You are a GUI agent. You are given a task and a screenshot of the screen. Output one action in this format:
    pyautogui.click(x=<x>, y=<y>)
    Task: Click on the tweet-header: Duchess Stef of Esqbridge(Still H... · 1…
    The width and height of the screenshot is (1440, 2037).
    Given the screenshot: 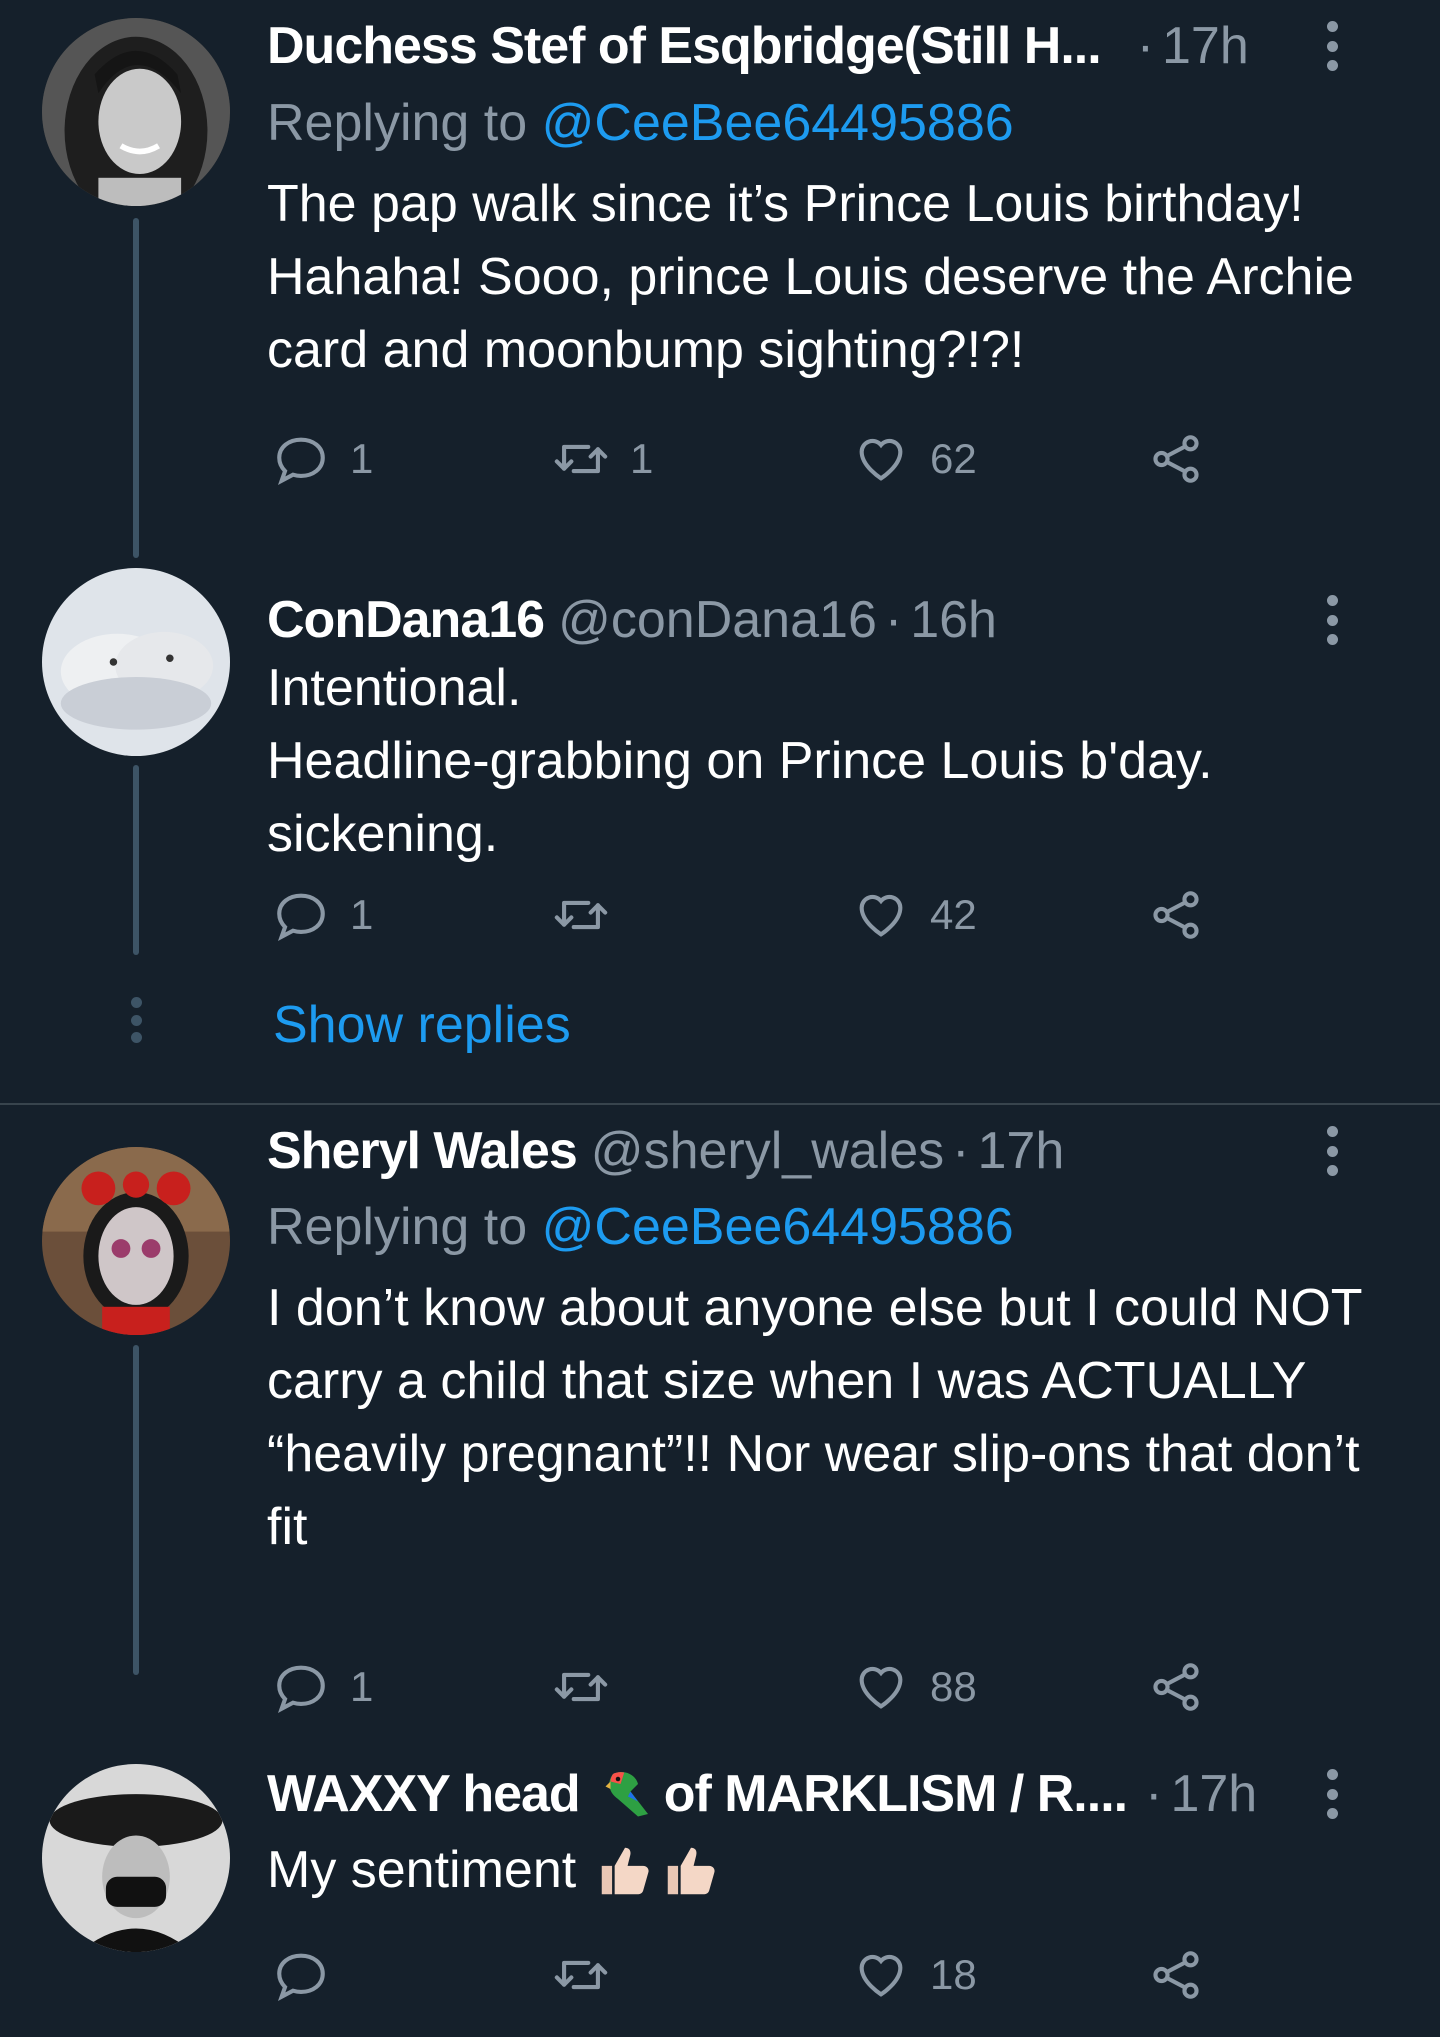 What is the action you would take?
    pyautogui.click(x=833, y=46)
    